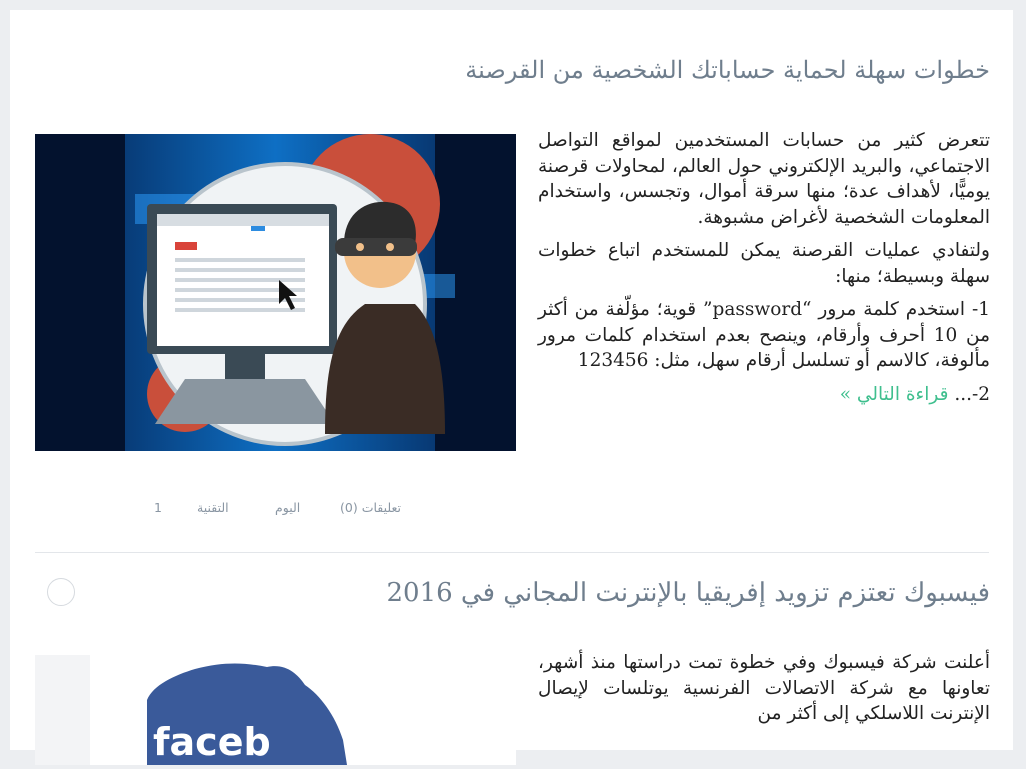 The width and height of the screenshot is (1026, 769). I want to click on svg-text: faceb, so click(212, 742).